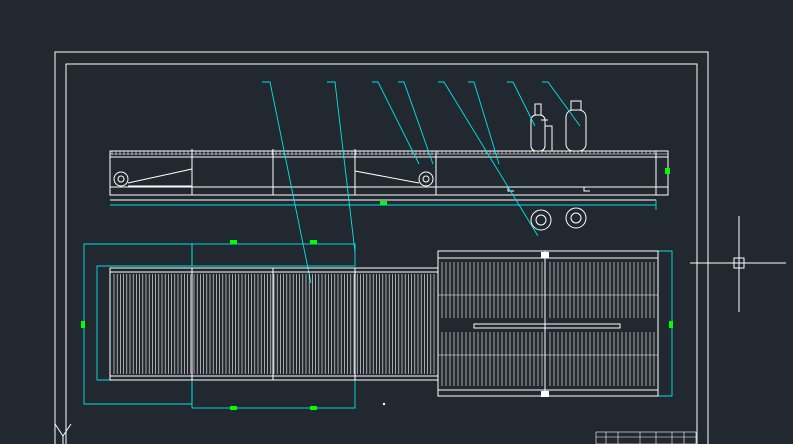 The image size is (793, 444). Describe the element at coordinates (738, 264) in the screenshot. I see `crosshair-icon` at that location.